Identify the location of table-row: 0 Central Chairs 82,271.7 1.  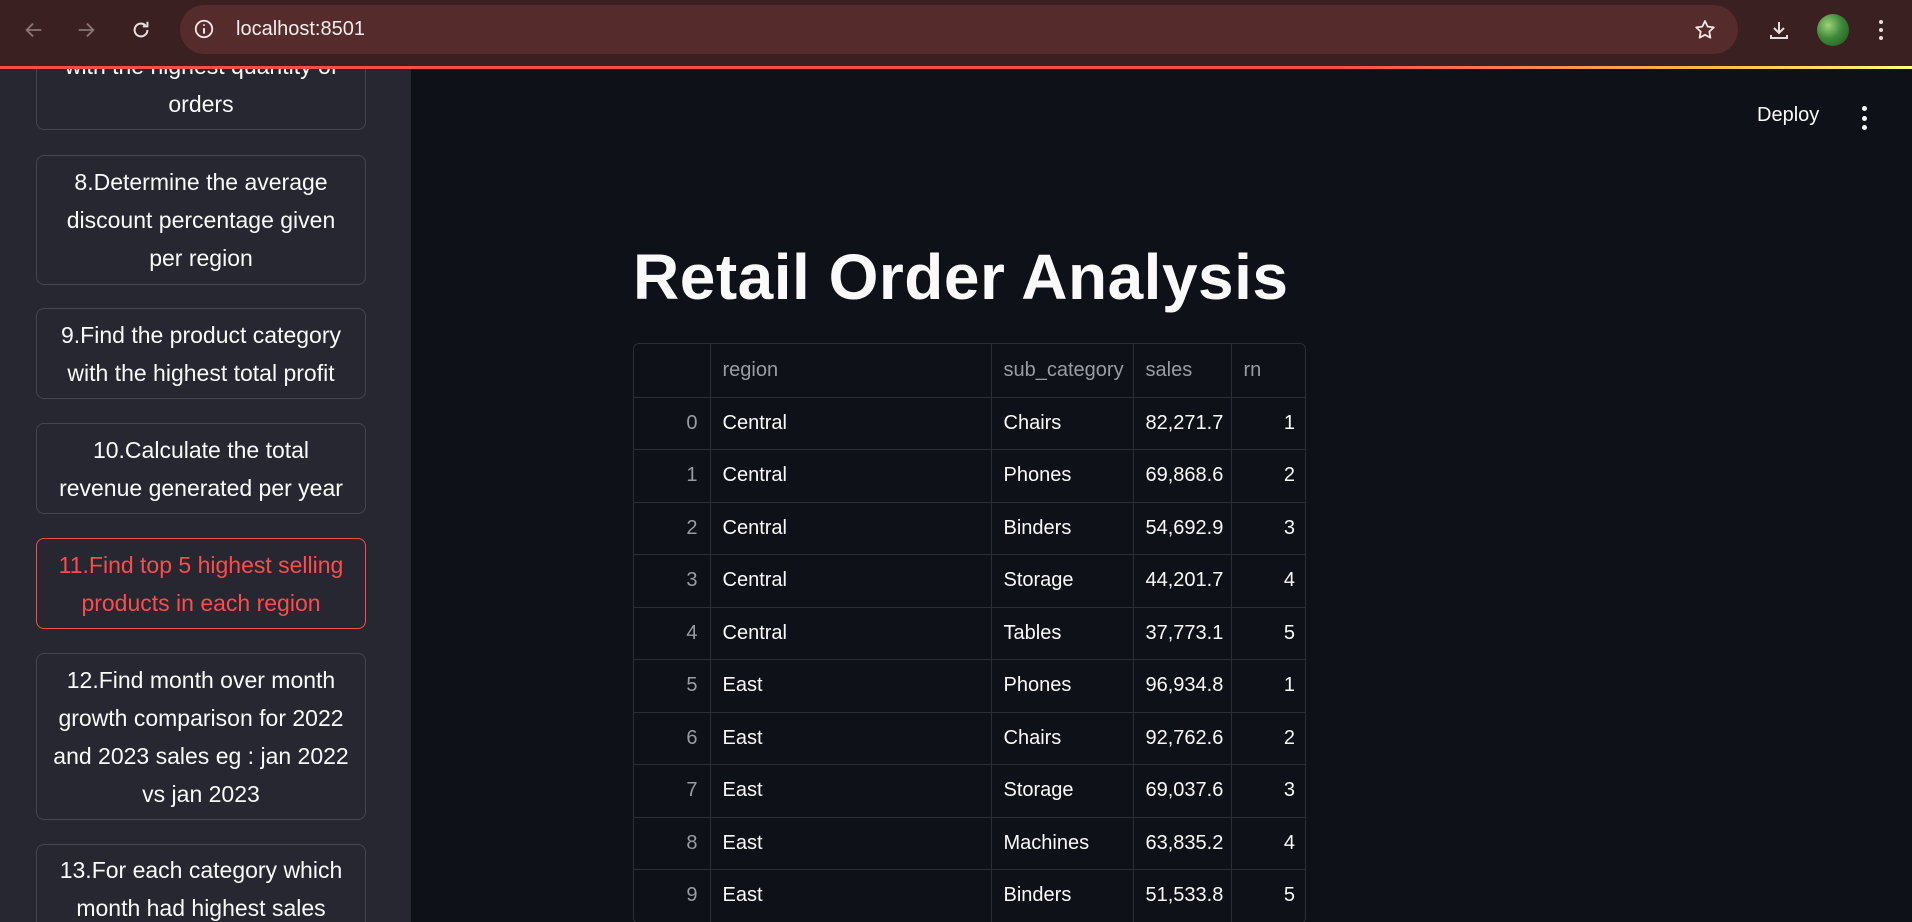
(969, 423).